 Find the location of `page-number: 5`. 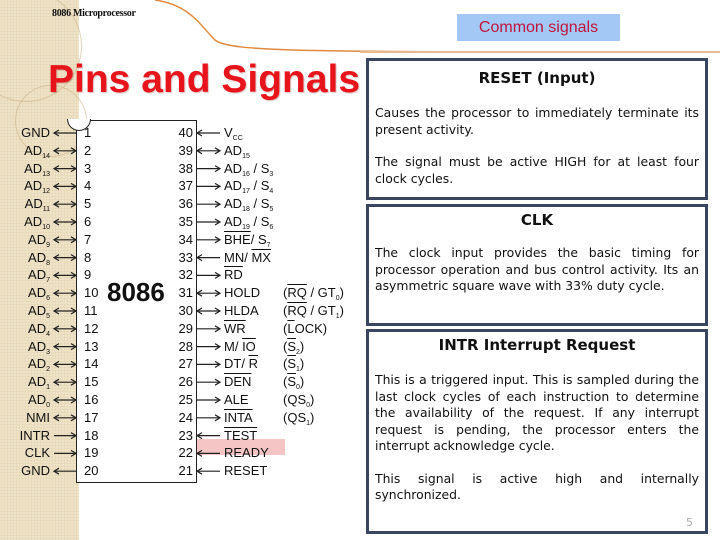

page-number: 5 is located at coordinates (689, 522).